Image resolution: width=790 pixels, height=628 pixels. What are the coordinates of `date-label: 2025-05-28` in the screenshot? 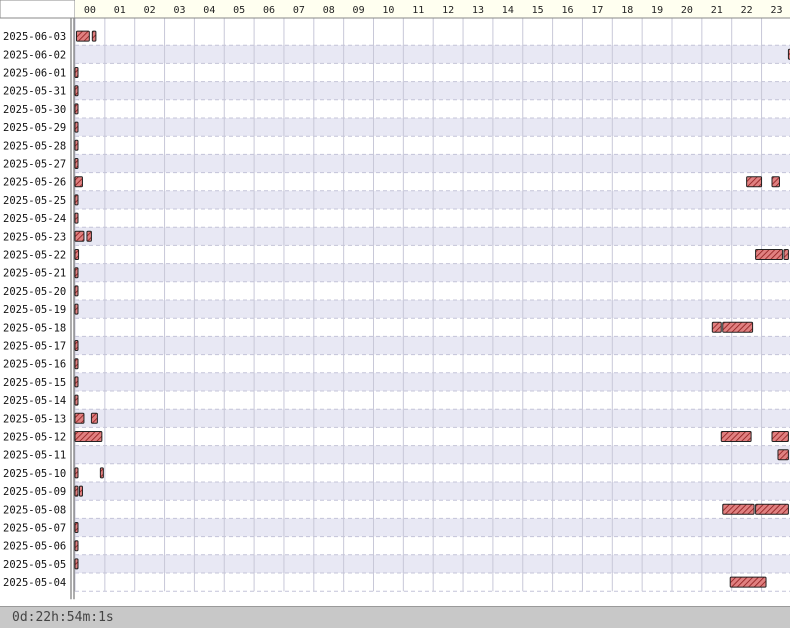 It's located at (34, 146).